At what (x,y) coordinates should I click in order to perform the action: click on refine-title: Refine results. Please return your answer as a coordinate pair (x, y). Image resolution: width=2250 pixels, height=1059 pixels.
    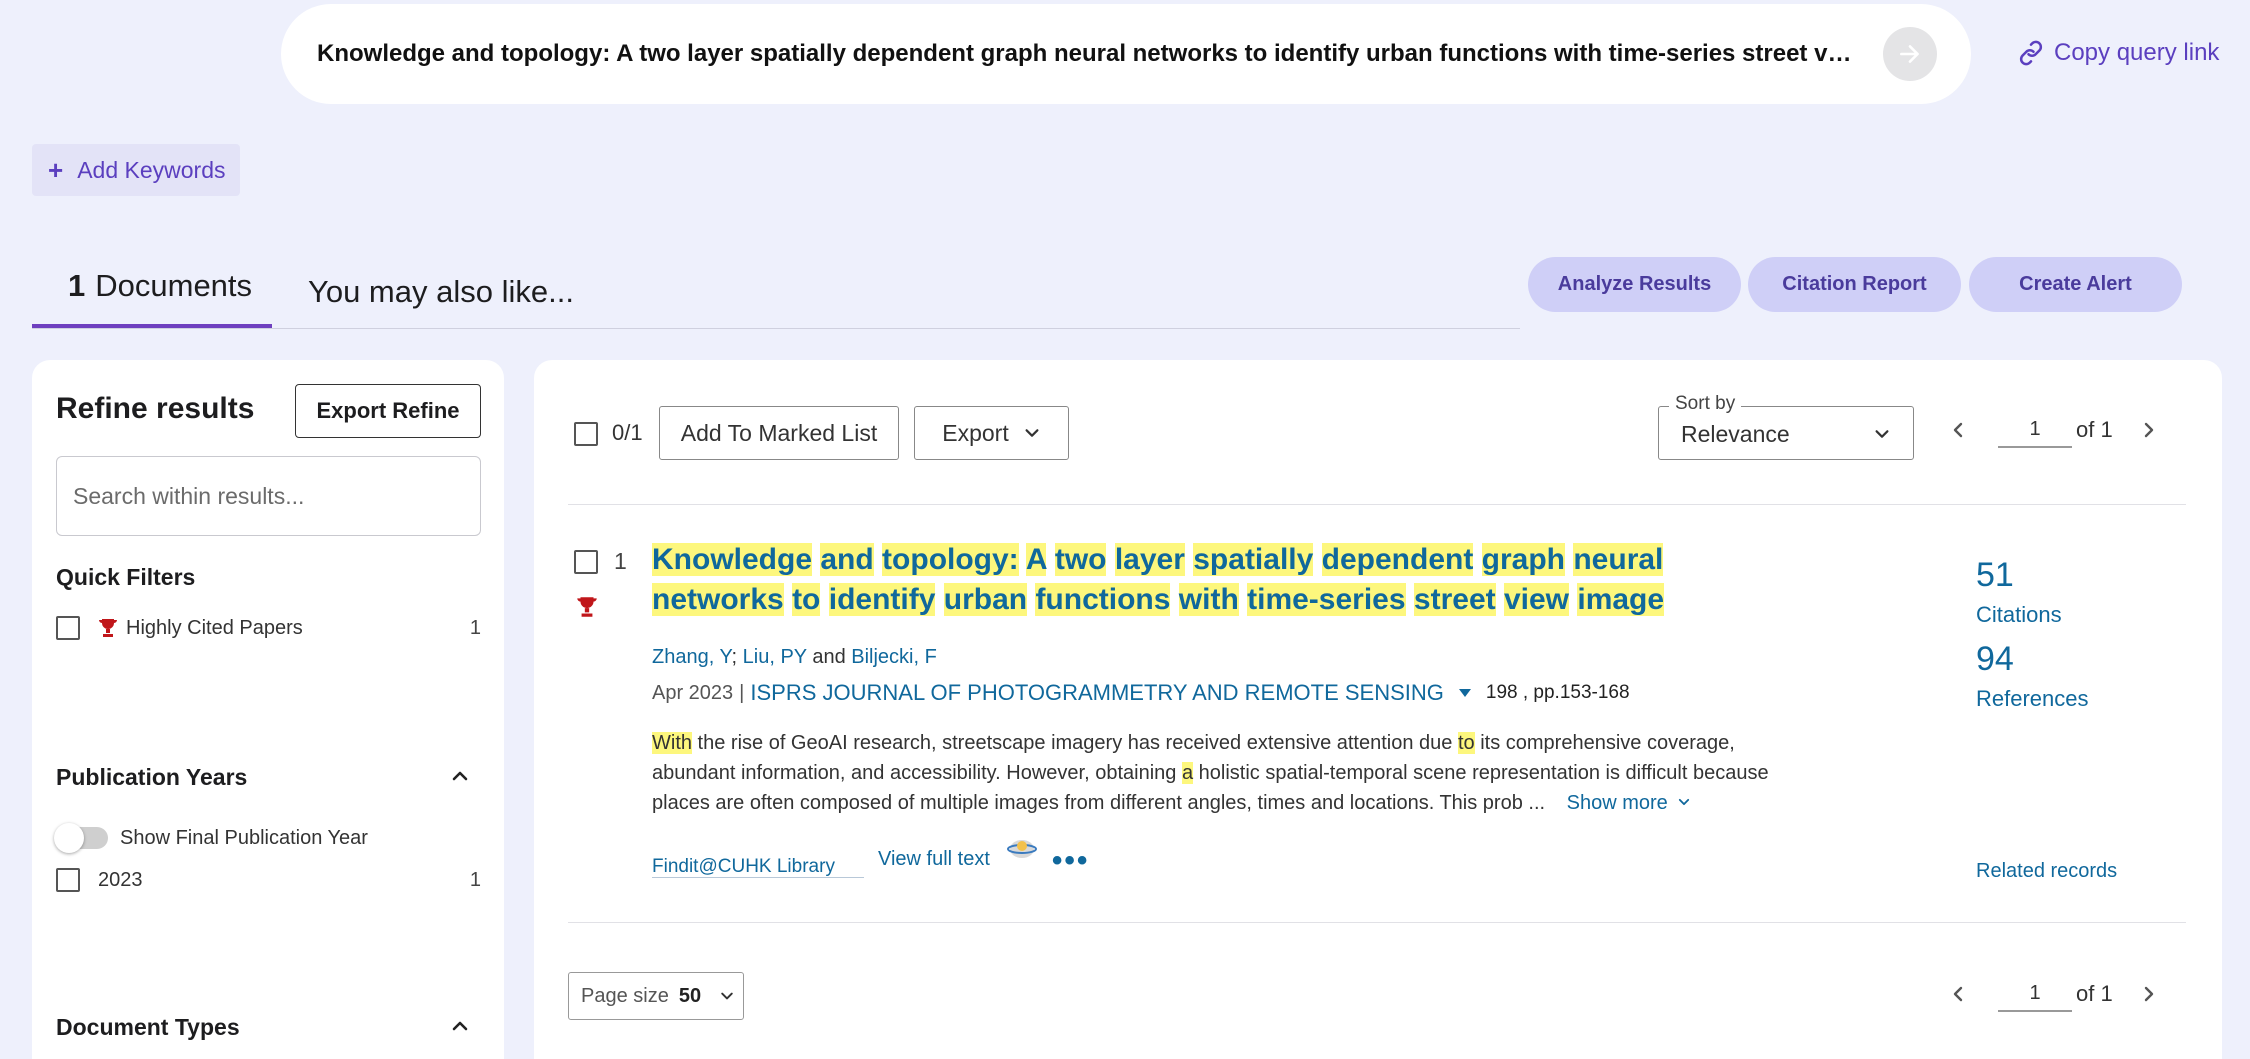
    Looking at the image, I should click on (155, 408).